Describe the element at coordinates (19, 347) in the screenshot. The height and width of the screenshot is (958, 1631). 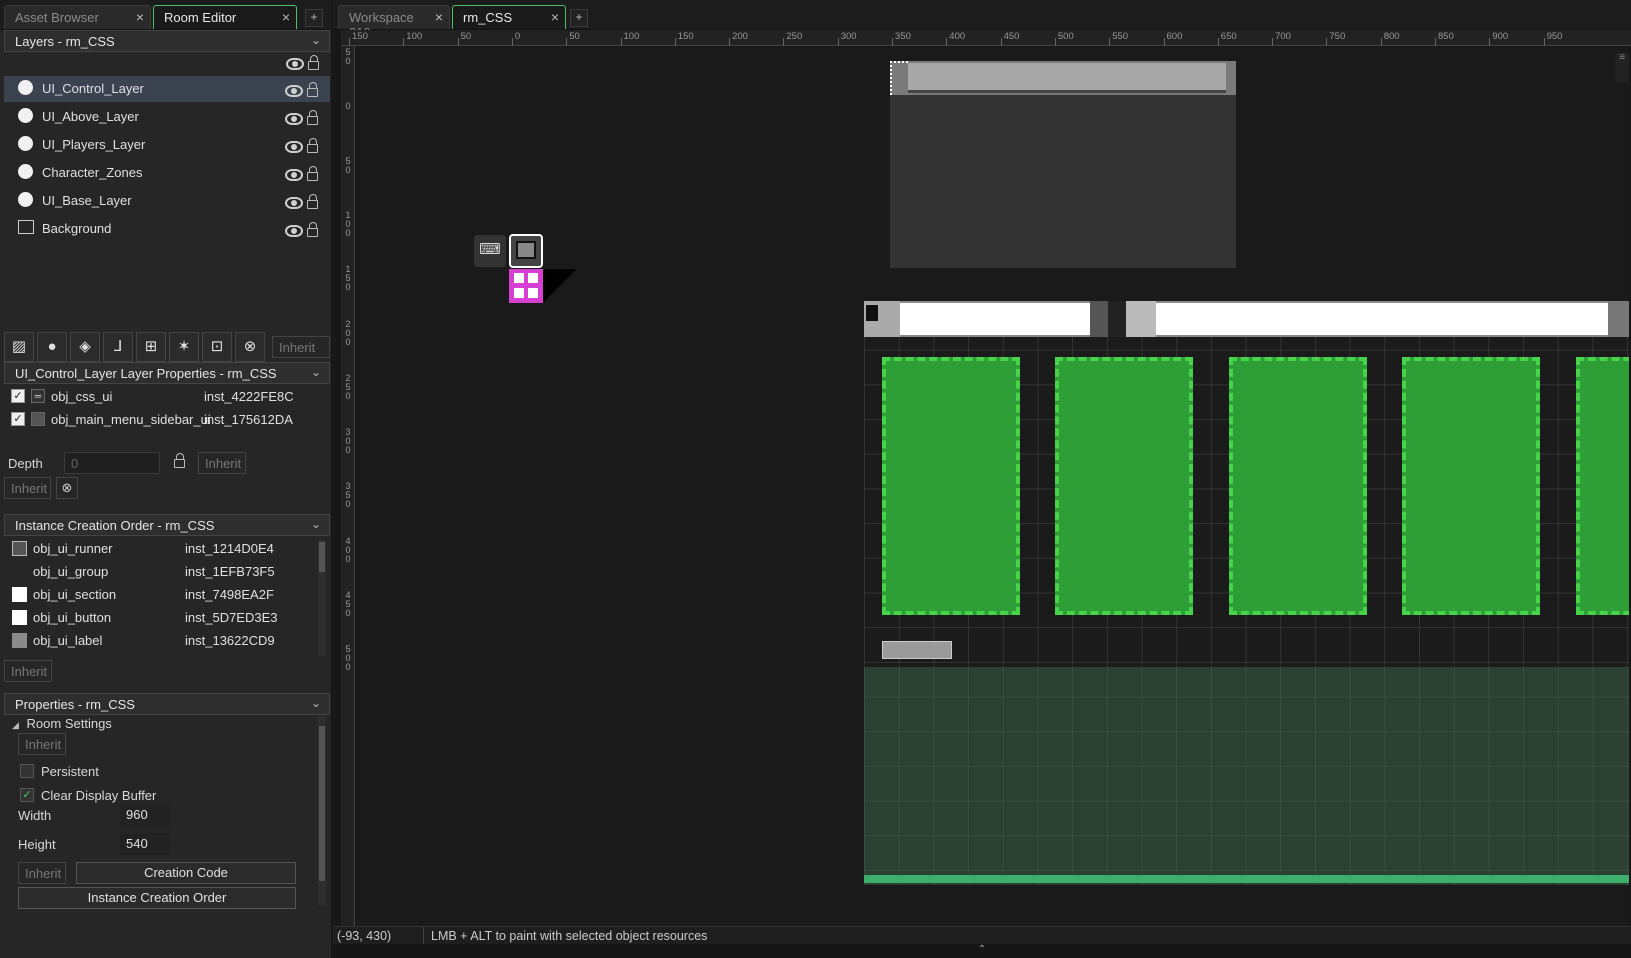
I see `add-background-layer-icon: ▨` at that location.